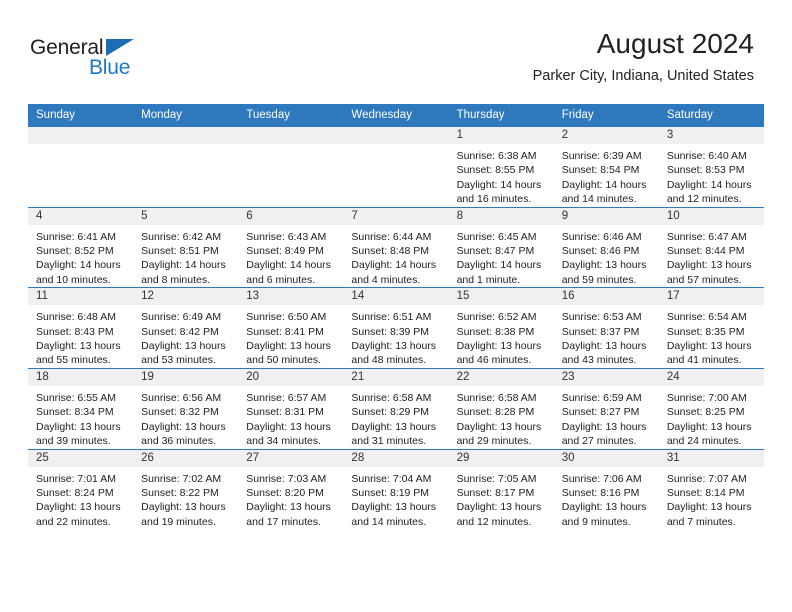 The image size is (792, 612). Describe the element at coordinates (643, 76) in the screenshot. I see `location-subtitle: Parker City, Indiana, United States` at that location.